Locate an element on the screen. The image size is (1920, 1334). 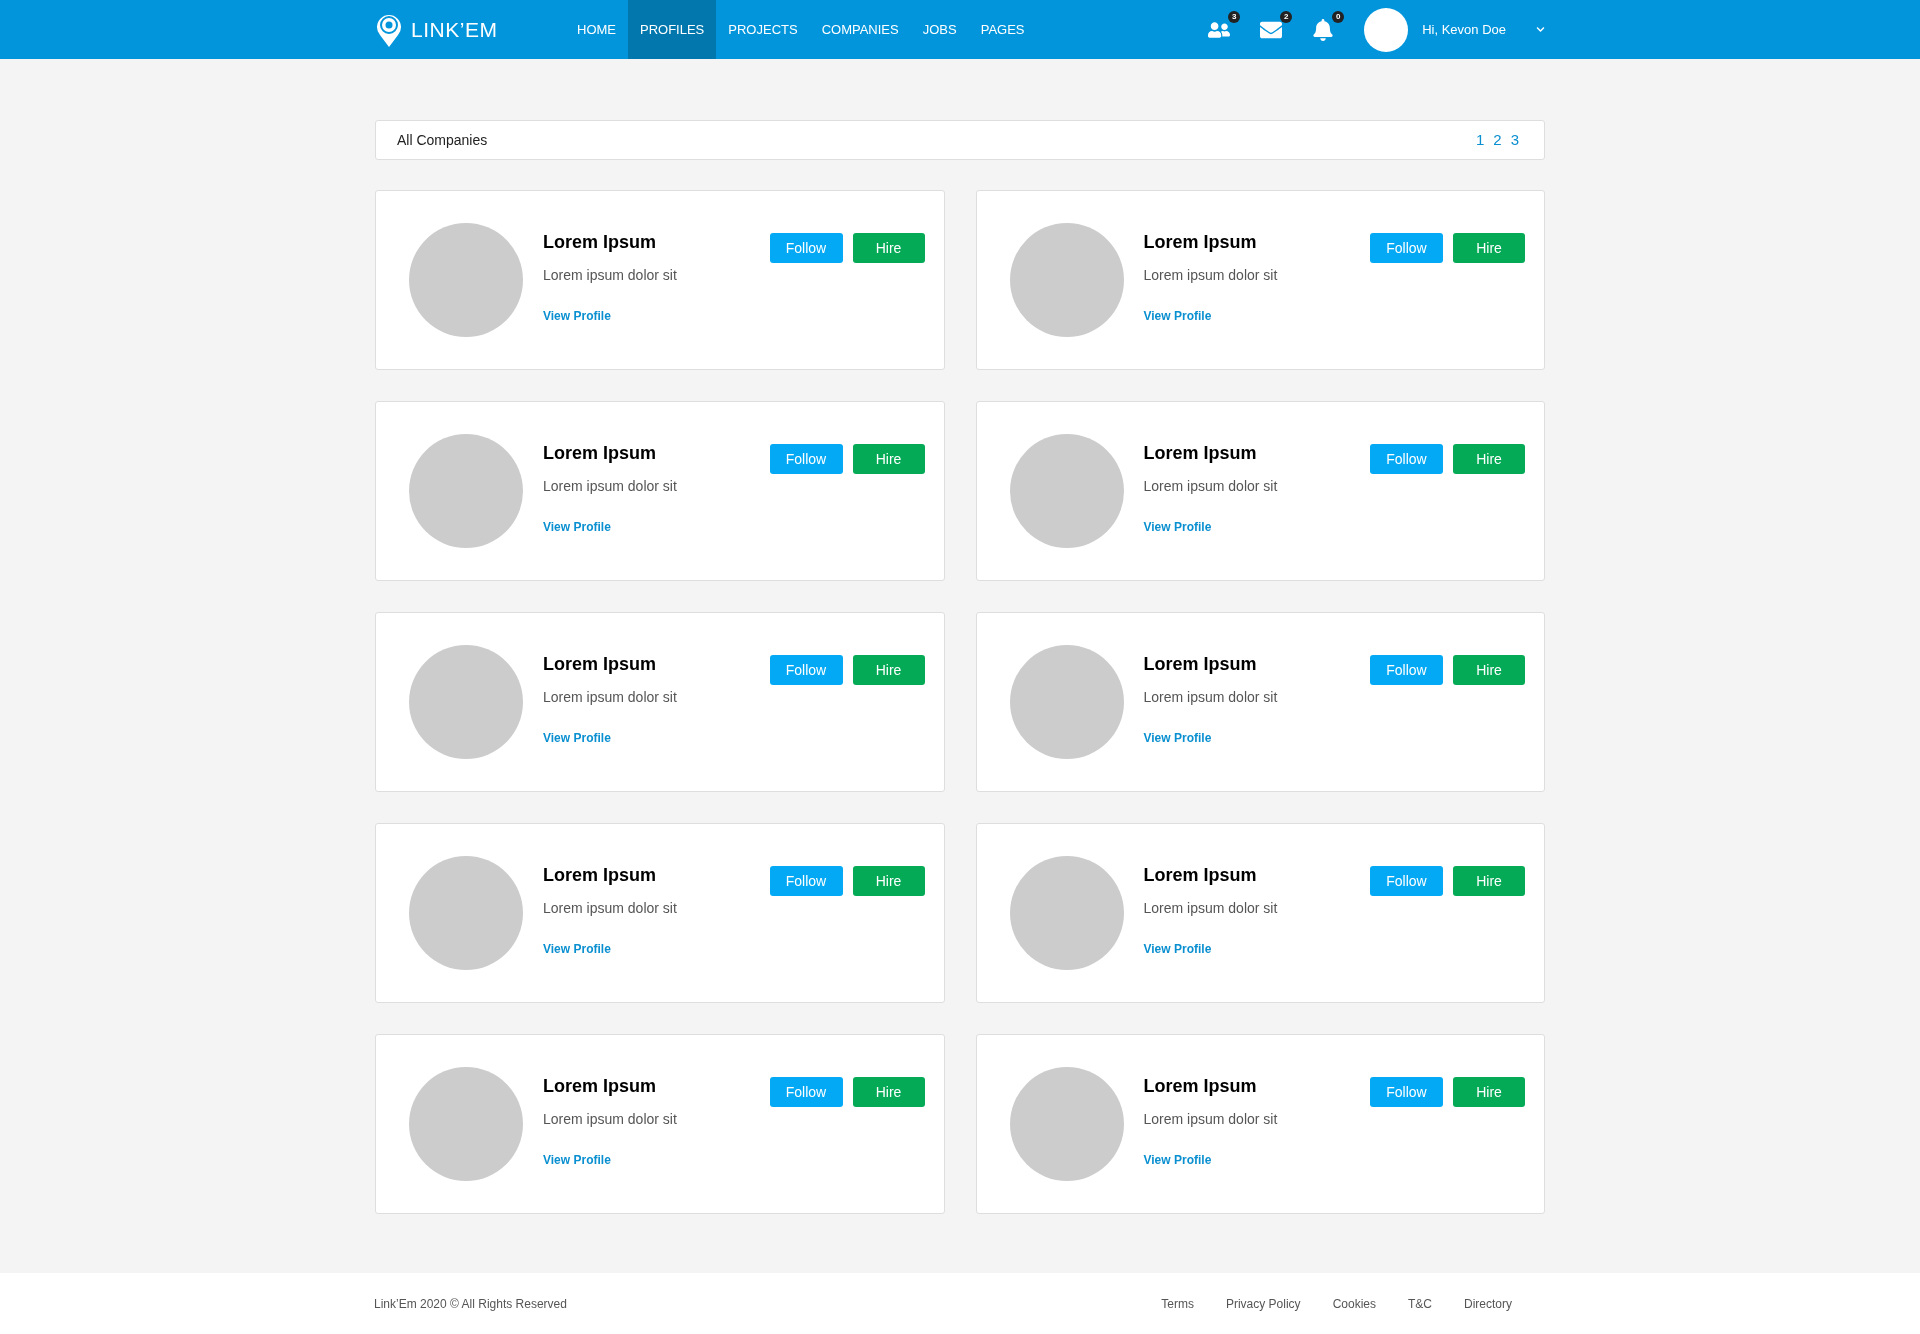
user-greeting: Hi, Kevon Doe is located at coordinates (1464, 29).